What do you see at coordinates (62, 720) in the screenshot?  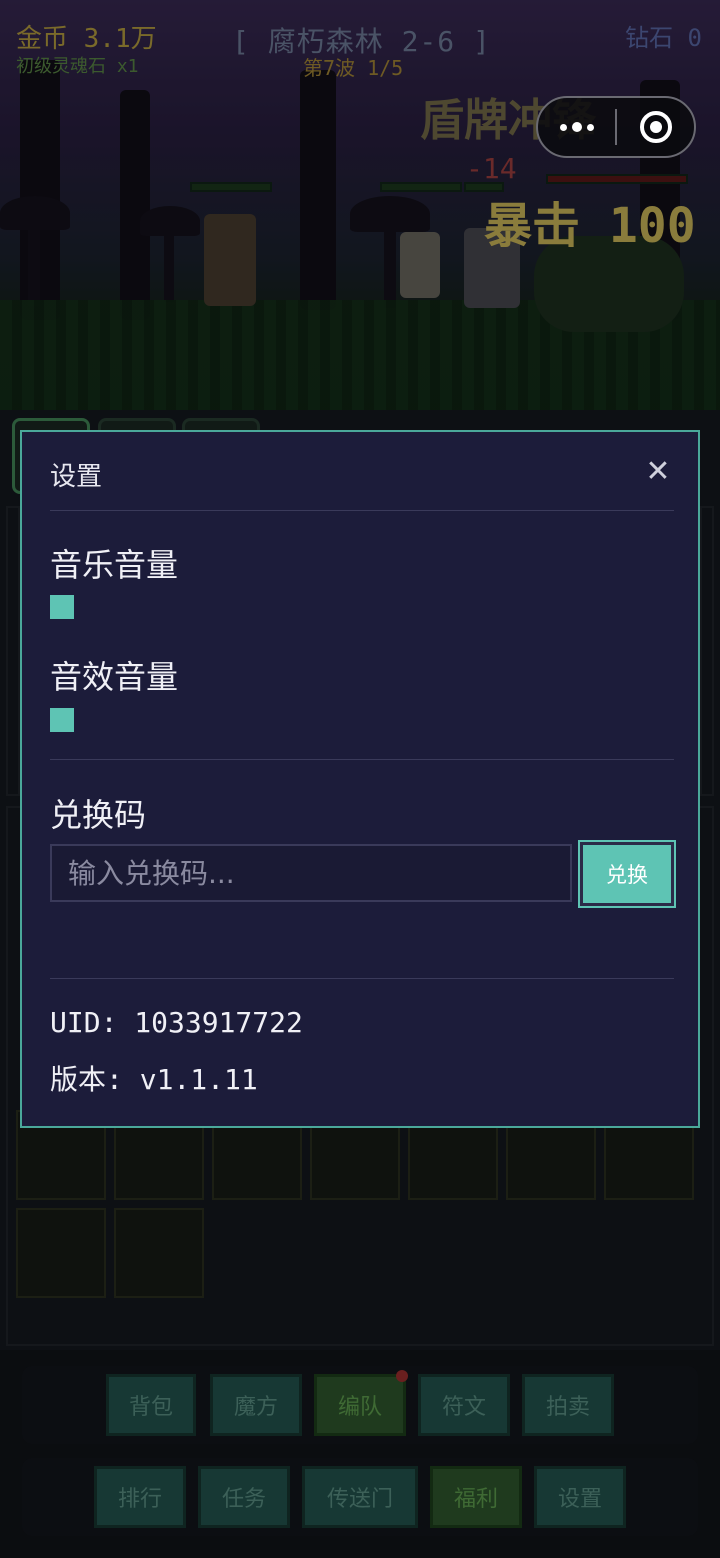 I see `sfx-volume-slider` at bounding box center [62, 720].